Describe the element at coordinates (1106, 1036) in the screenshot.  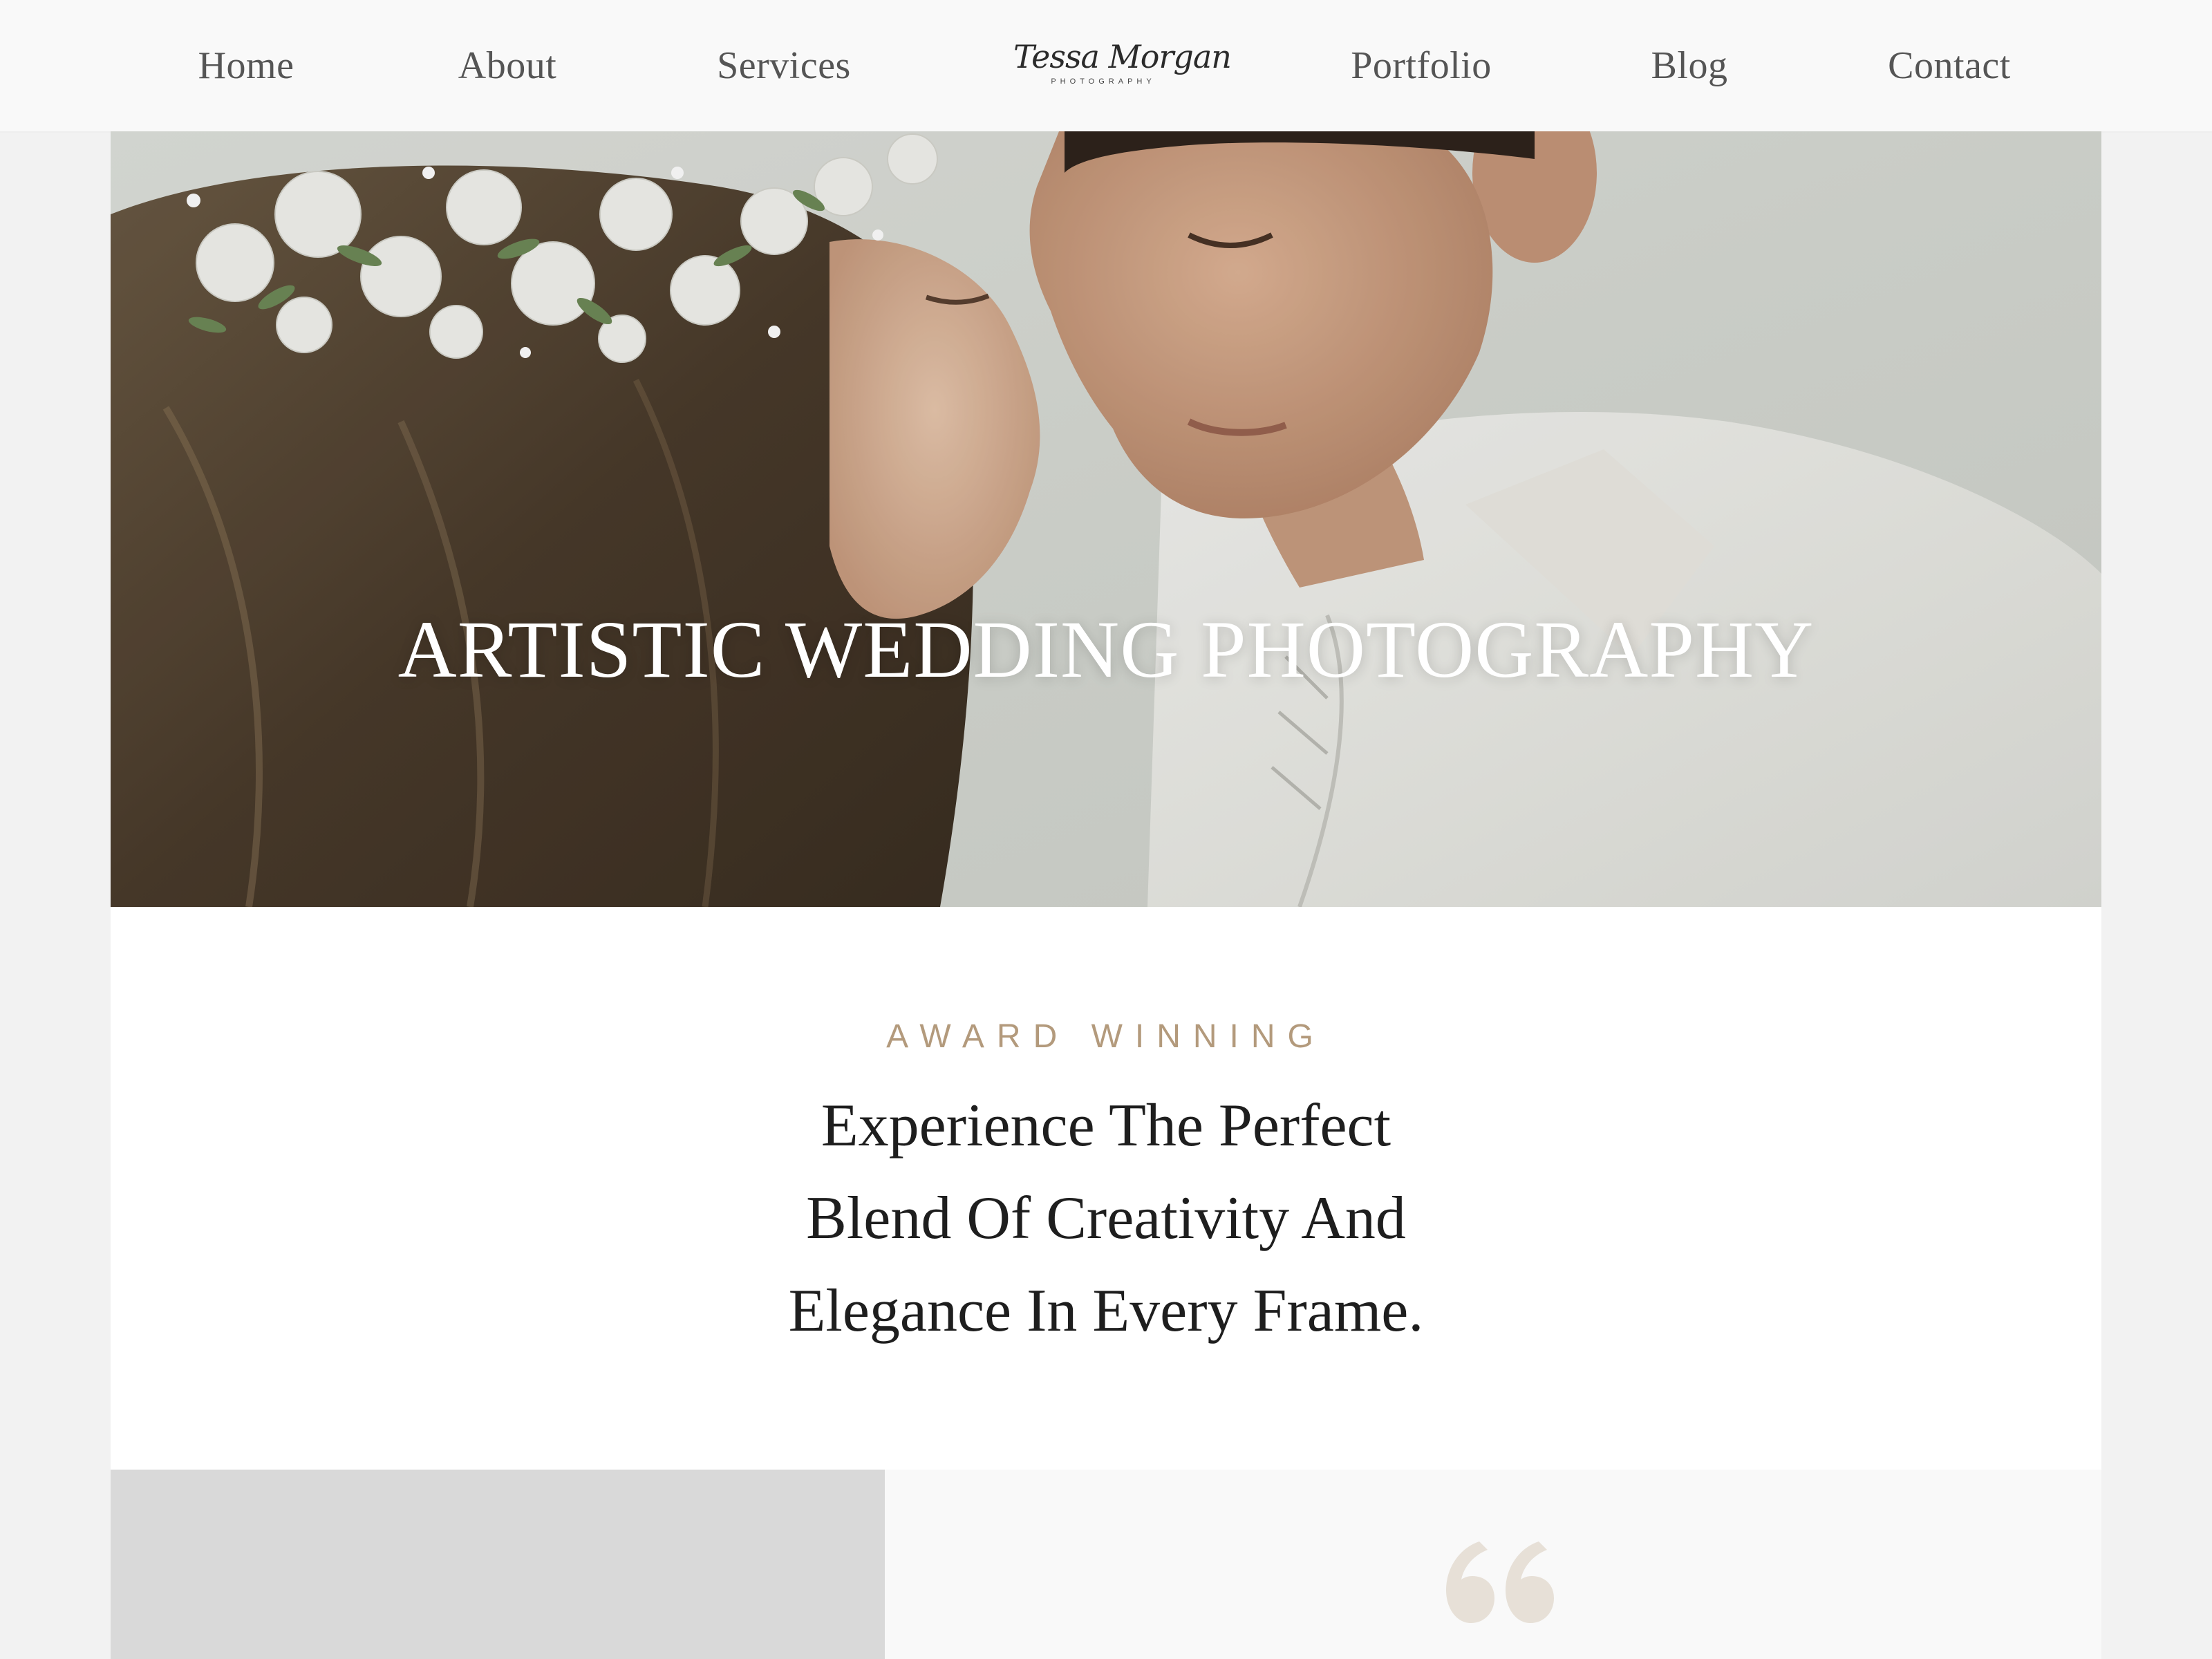
I see `section-eyebrow: AWARD WINNING` at that location.